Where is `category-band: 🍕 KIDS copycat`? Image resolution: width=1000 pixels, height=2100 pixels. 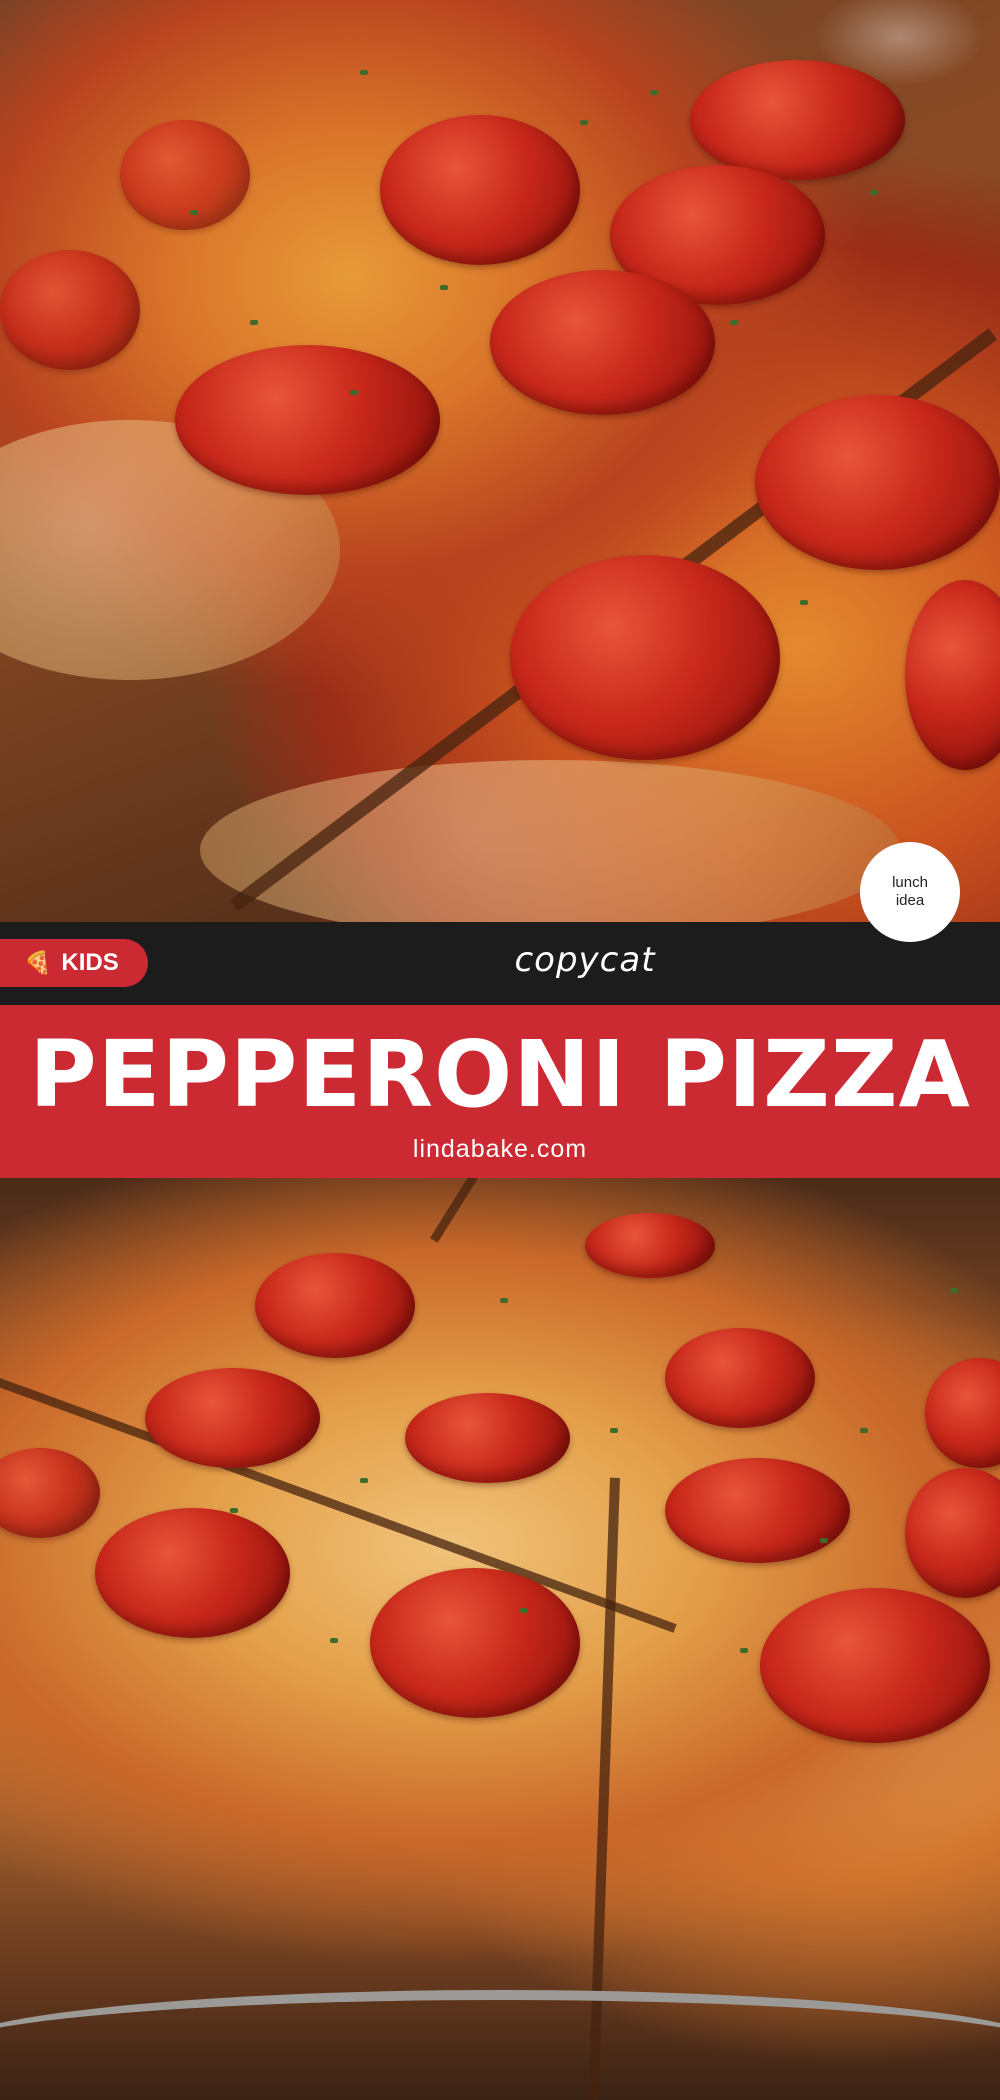
category-band: 🍕 KIDS copycat is located at coordinates (500, 963).